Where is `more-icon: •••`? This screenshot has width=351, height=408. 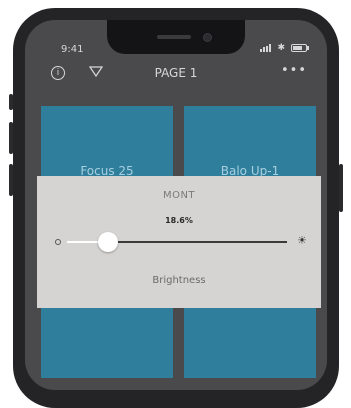 more-icon: ••• is located at coordinates (294, 70).